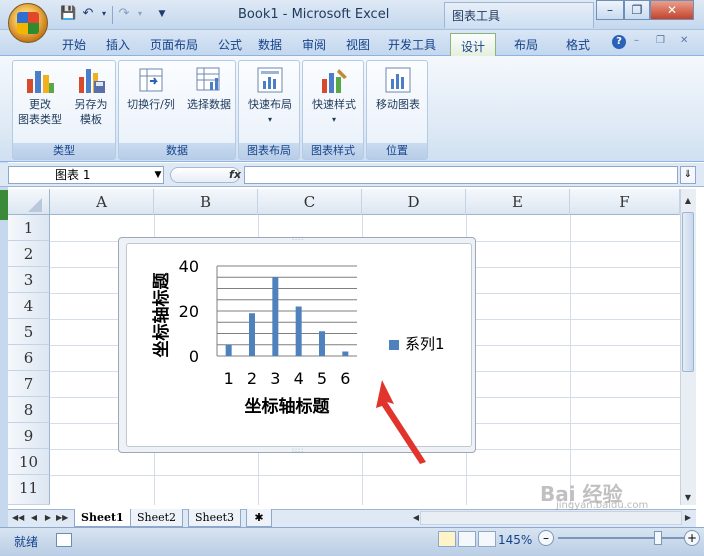 The height and width of the screenshot is (556, 704). What do you see at coordinates (619, 42) in the screenshot?
I see `help-icon: ?` at bounding box center [619, 42].